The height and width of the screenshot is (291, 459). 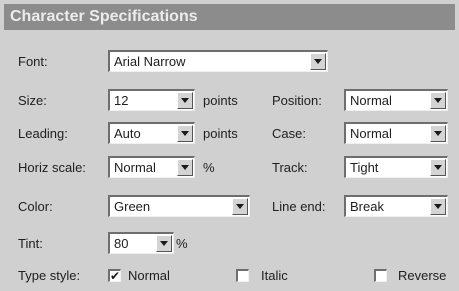 What do you see at coordinates (220, 100) in the screenshot?
I see `size-unit: points` at bounding box center [220, 100].